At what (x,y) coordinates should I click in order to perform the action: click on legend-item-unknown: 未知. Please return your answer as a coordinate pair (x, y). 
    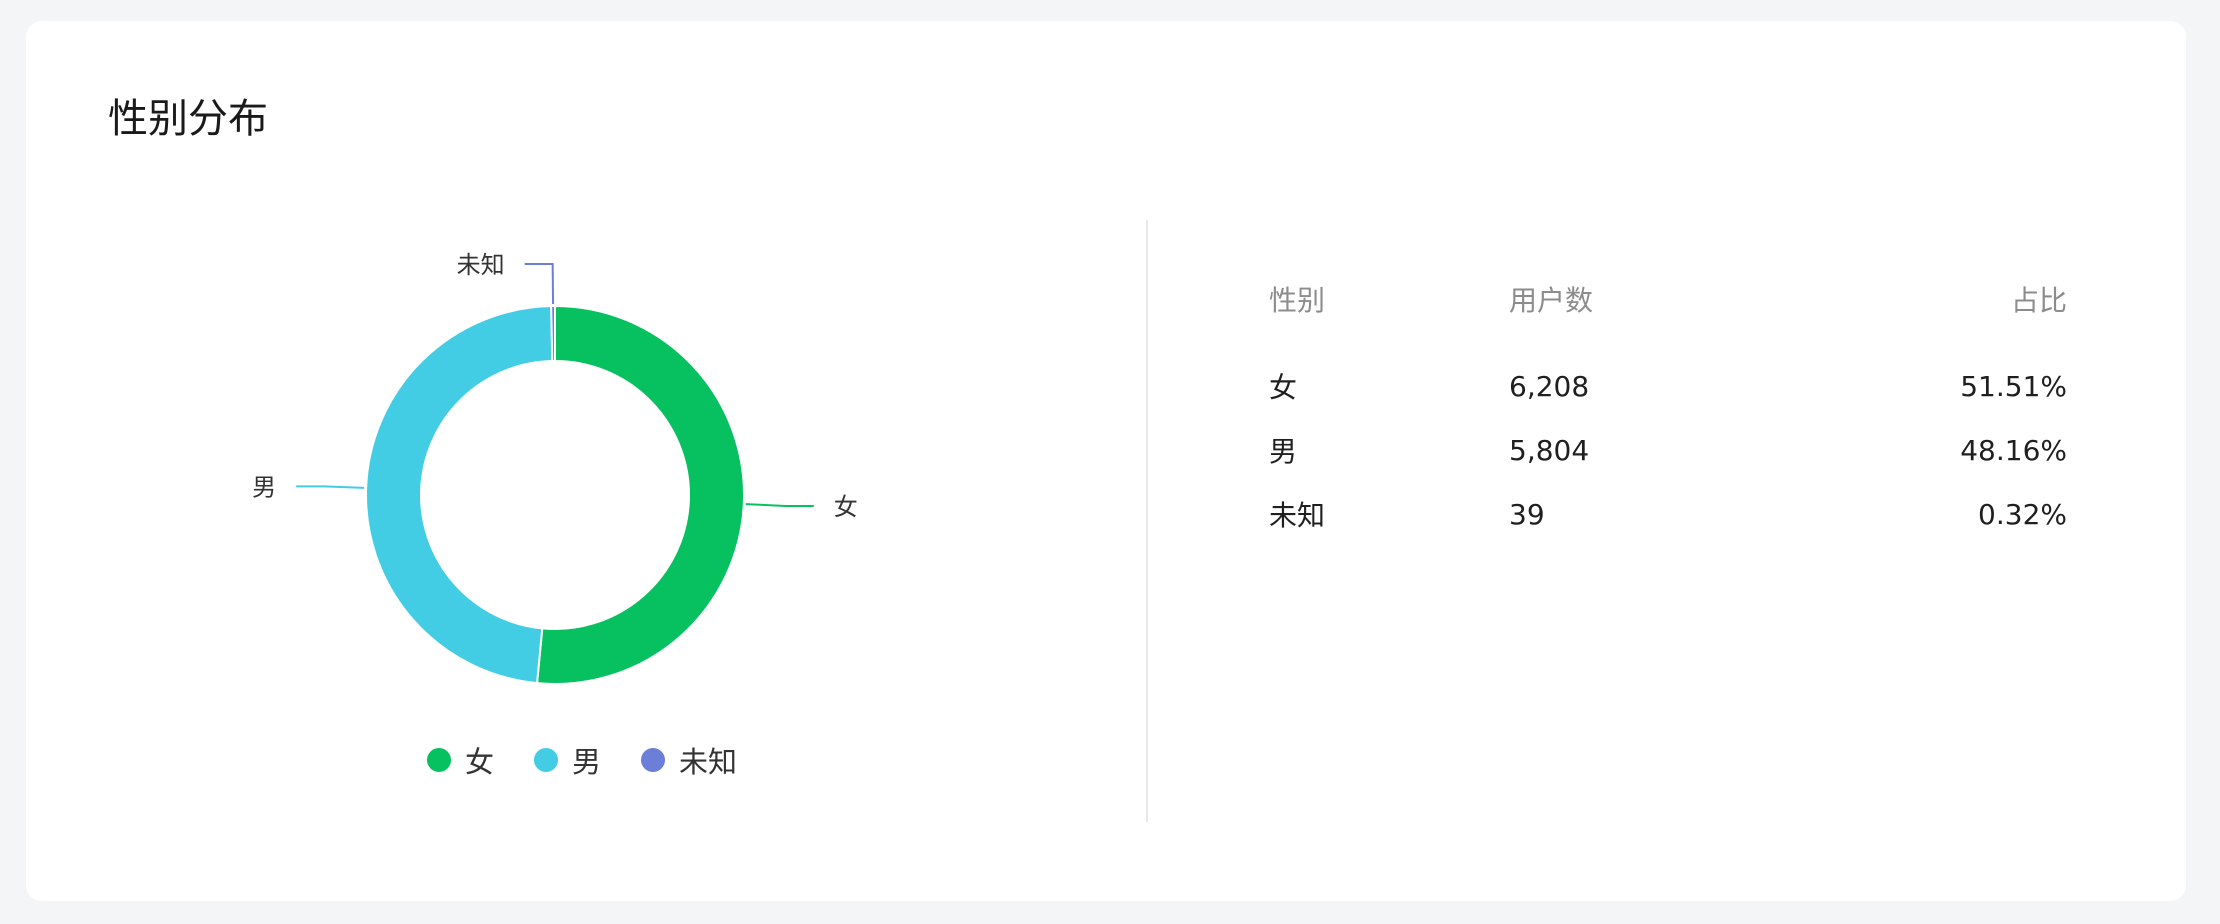
    Looking at the image, I should click on (689, 760).